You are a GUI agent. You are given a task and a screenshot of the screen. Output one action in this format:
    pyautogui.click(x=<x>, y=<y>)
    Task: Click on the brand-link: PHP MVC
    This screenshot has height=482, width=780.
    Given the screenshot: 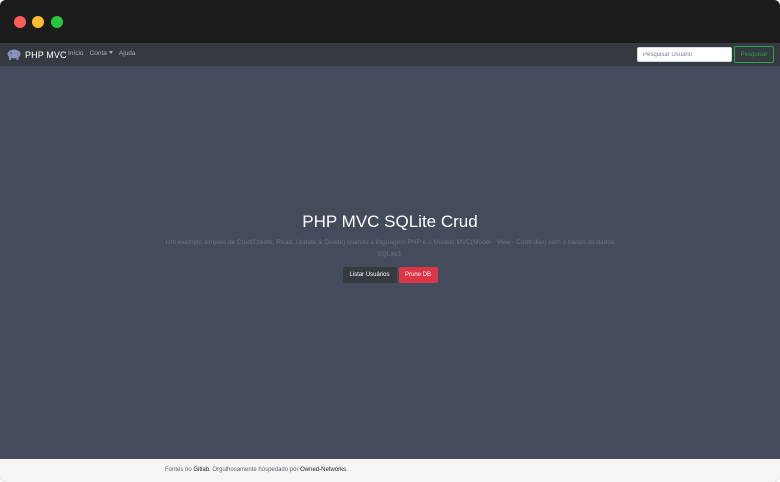 What is the action you would take?
    pyautogui.click(x=37, y=54)
    